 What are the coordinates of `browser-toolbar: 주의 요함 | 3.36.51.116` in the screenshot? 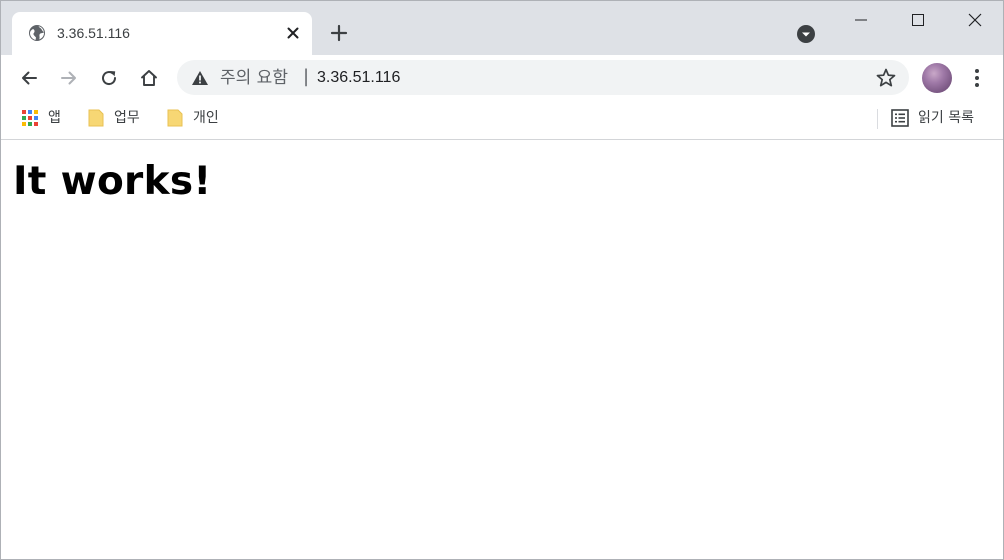 It's located at (502, 78).